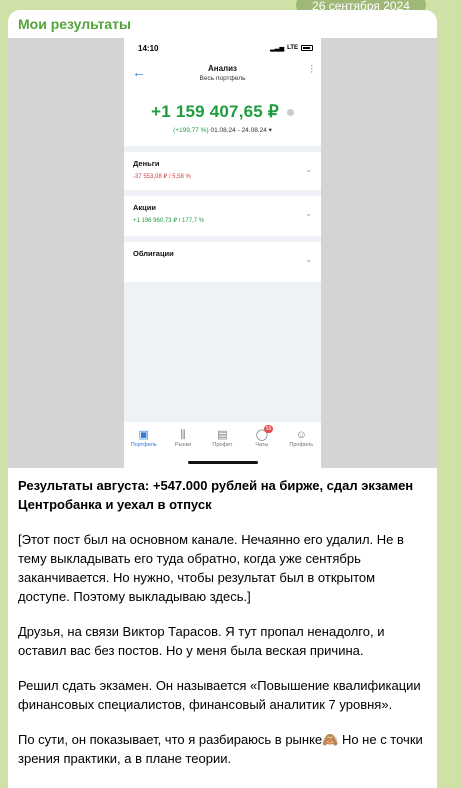  I want to click on channel-name: Мои результаты, so click(74, 24).